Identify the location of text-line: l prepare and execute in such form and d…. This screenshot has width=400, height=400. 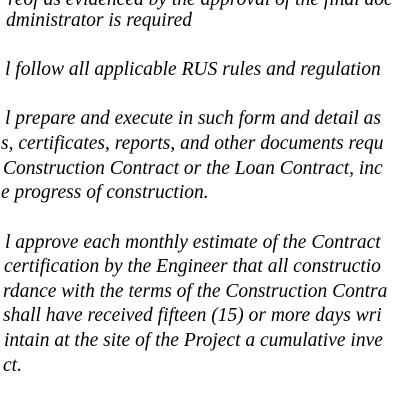
(193, 118).